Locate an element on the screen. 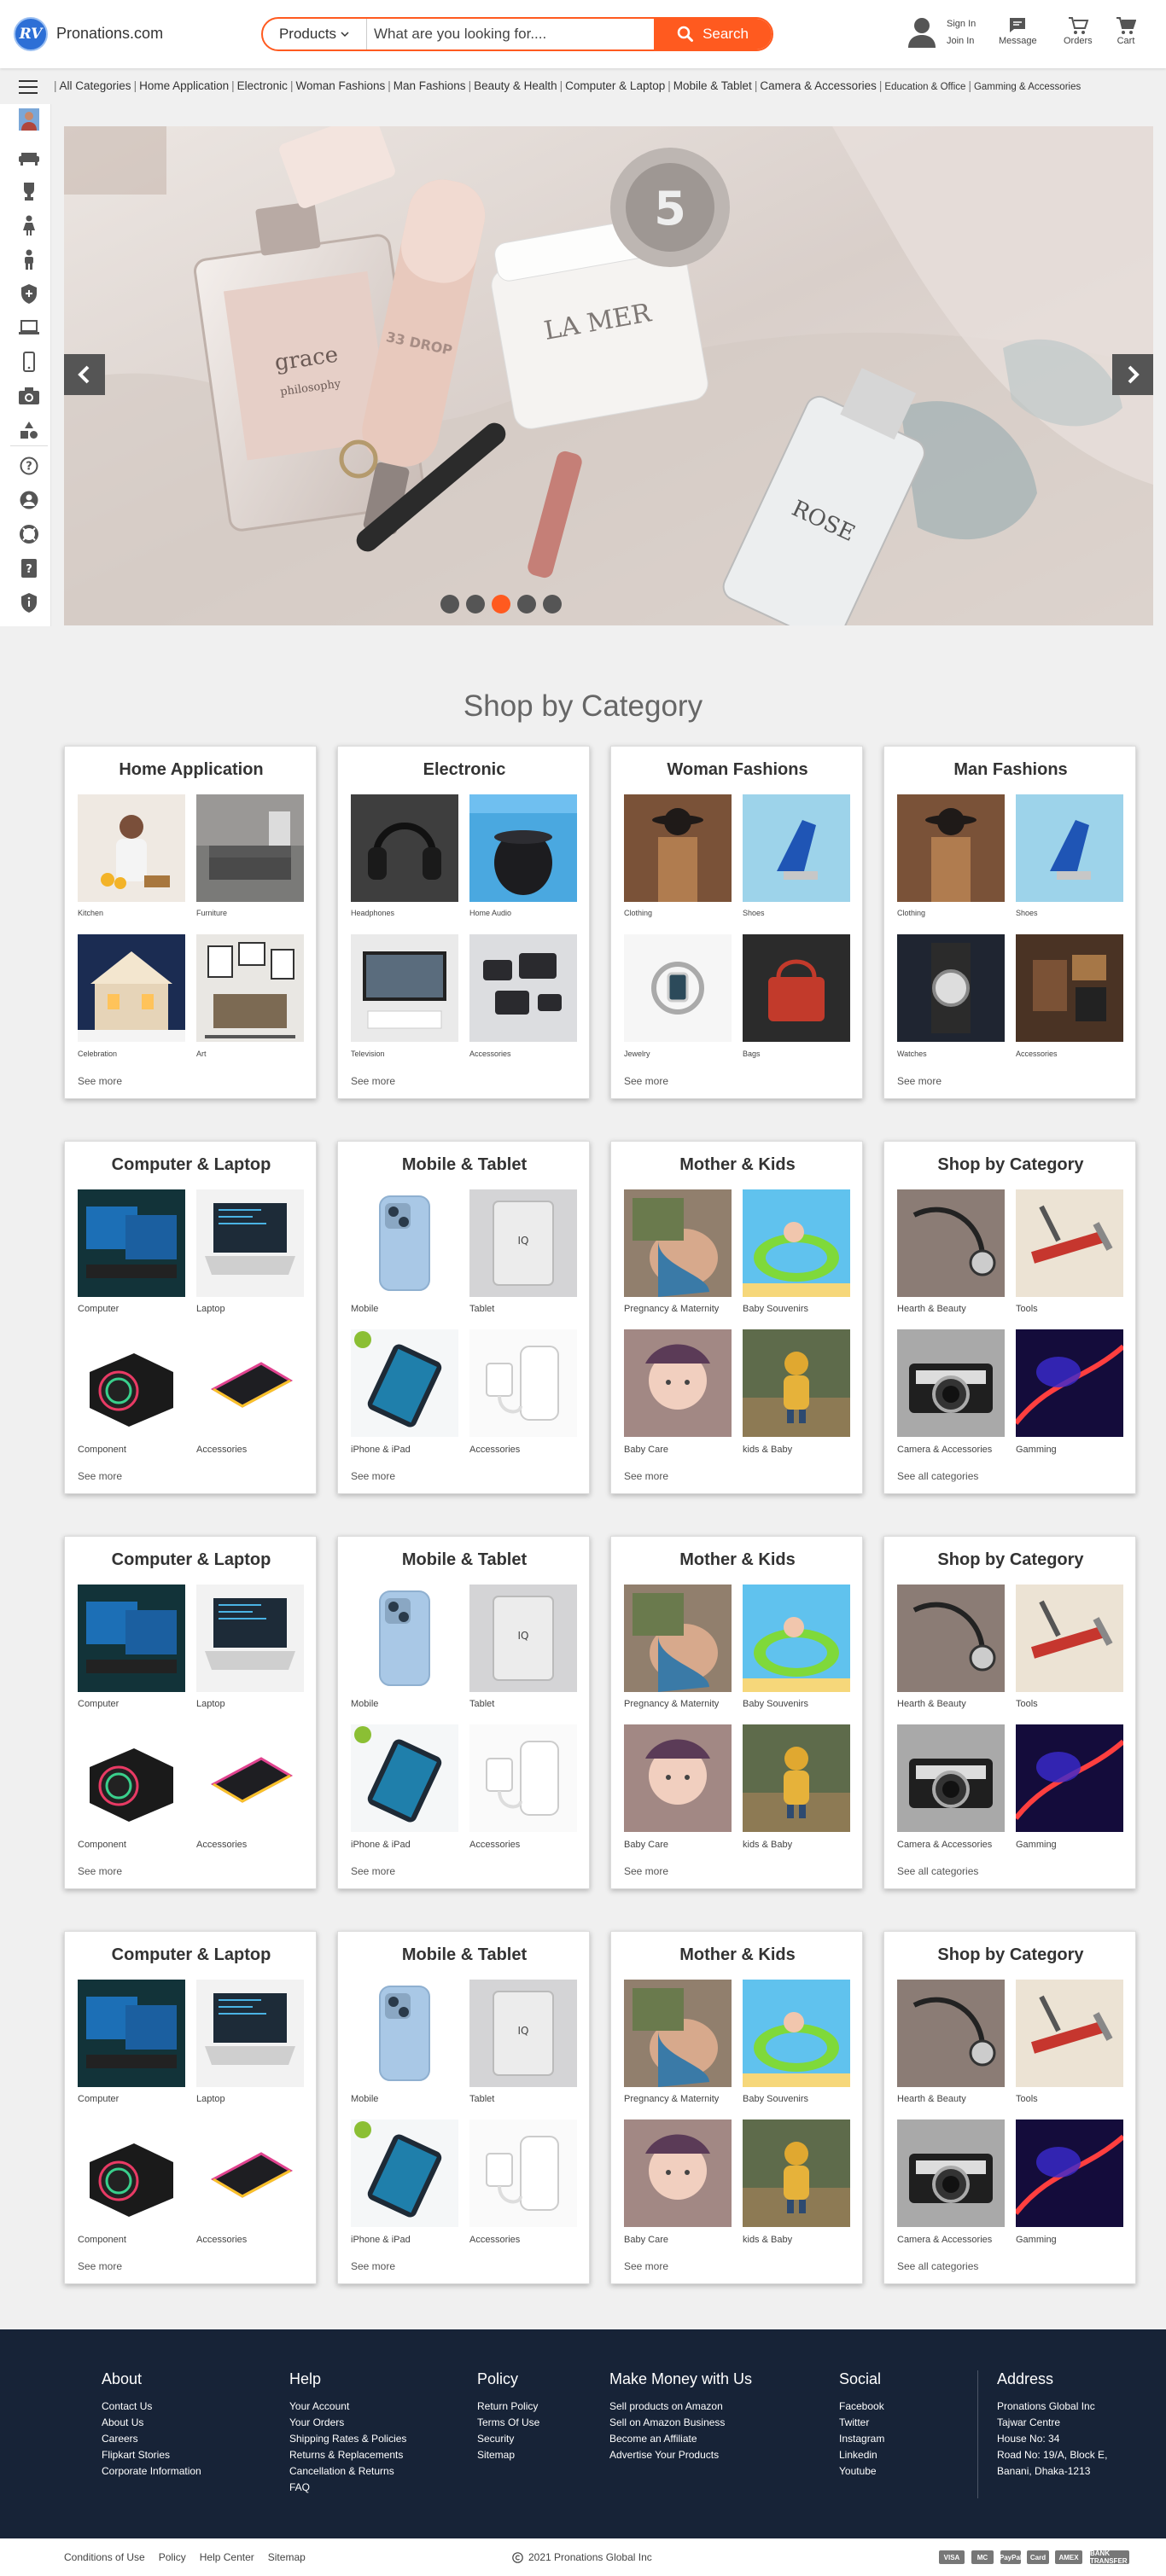 This screenshot has width=1166, height=2576. category-tile-label: Hearth & Beauty is located at coordinates (932, 2099).